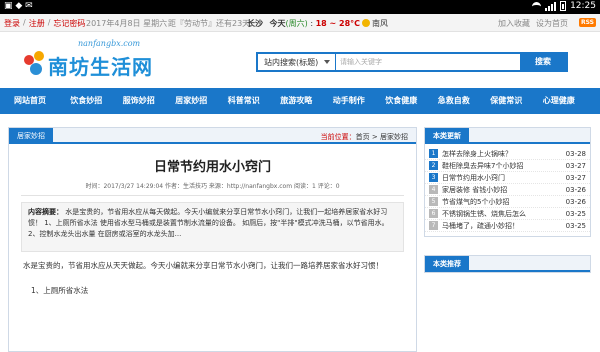 Image resolution: width=600 pixels, height=352 pixels. Describe the element at coordinates (212, 195) in the screenshot. I see `divider` at that location.